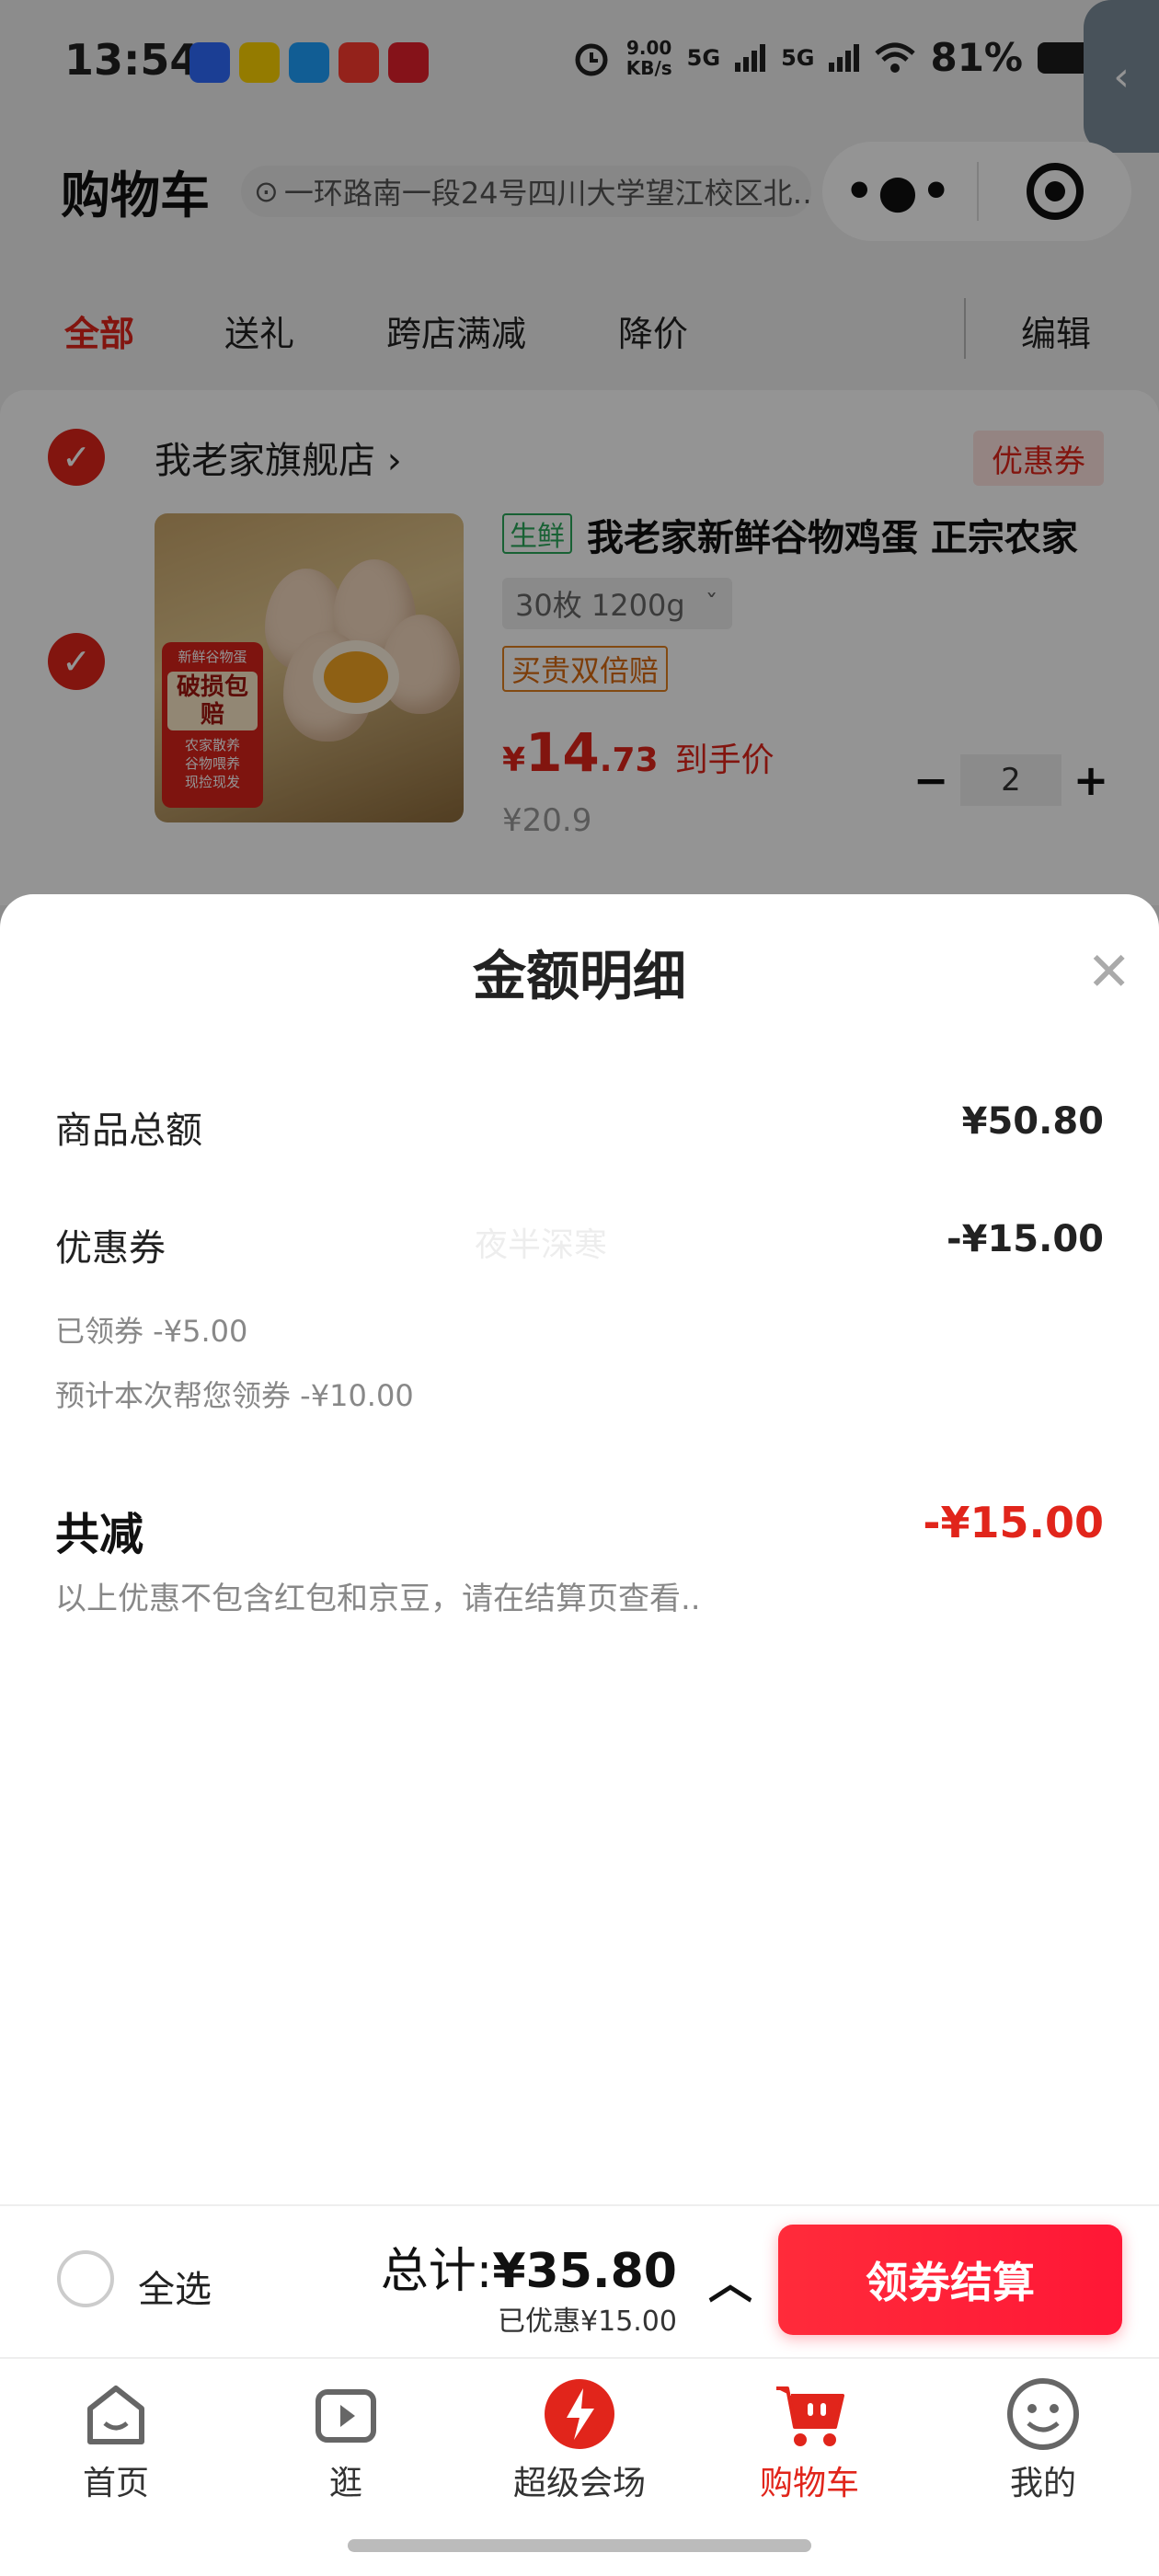 The image size is (1159, 2576). Describe the element at coordinates (115, 2483) in the screenshot. I see `tab-home-label: 首页` at that location.